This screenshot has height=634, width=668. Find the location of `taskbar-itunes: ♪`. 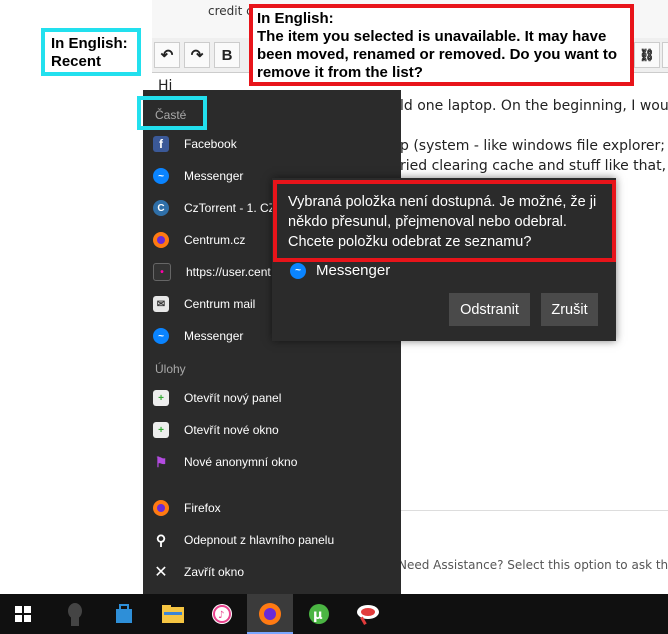

taskbar-itunes: ♪ is located at coordinates (222, 614).